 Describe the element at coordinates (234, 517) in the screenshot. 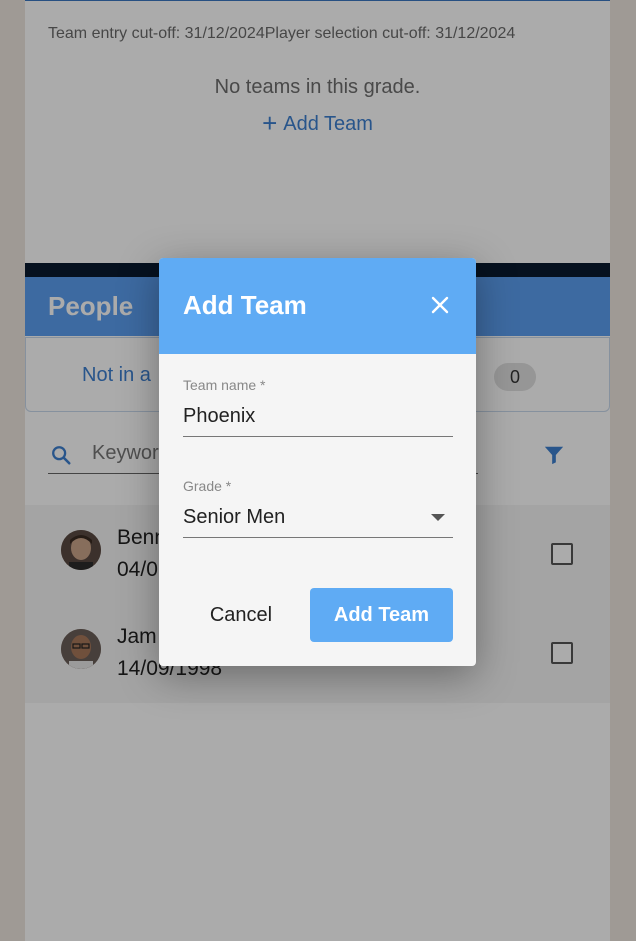

I see `grade-value: Senior Men` at that location.